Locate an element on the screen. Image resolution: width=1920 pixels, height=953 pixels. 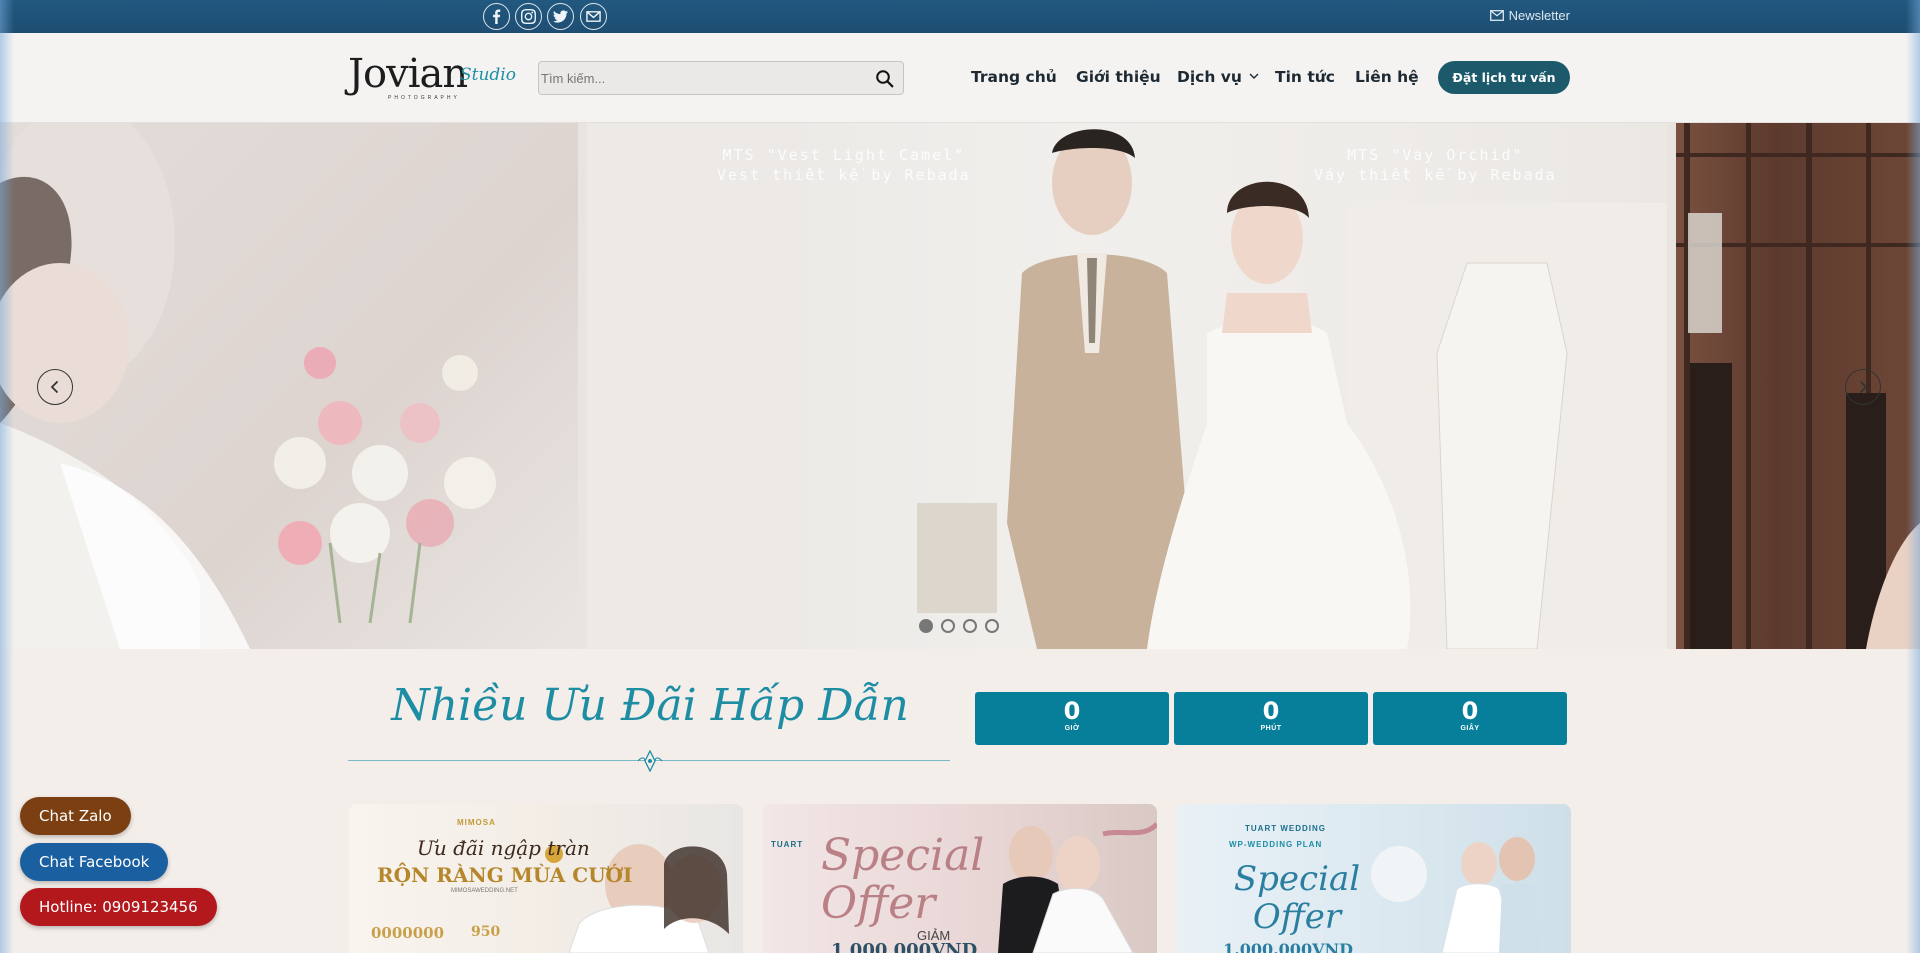
tuart-brand: TUART is located at coordinates (787, 844).